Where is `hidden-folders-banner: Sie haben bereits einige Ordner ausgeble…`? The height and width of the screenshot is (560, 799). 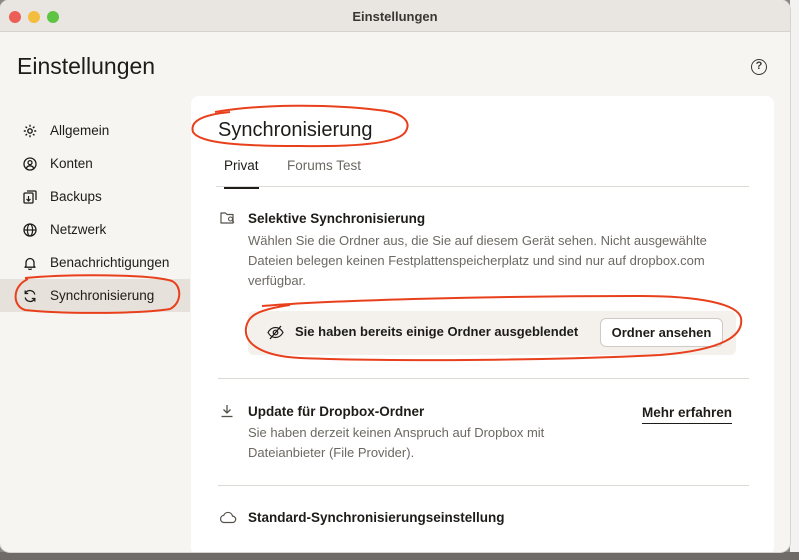 hidden-folders-banner: Sie haben bereits einige Ordner ausgeble… is located at coordinates (492, 333).